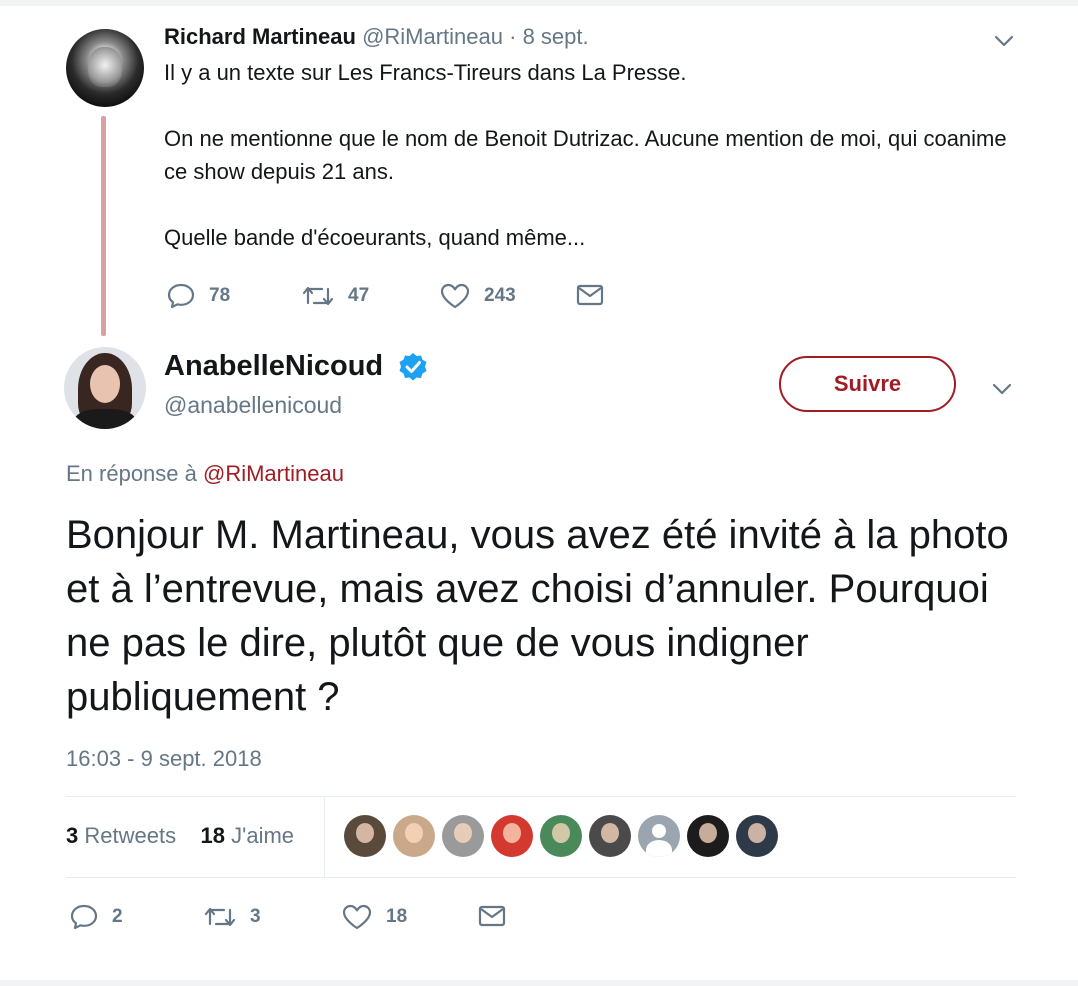  I want to click on likes-stat: 18 J'aime, so click(248, 835).